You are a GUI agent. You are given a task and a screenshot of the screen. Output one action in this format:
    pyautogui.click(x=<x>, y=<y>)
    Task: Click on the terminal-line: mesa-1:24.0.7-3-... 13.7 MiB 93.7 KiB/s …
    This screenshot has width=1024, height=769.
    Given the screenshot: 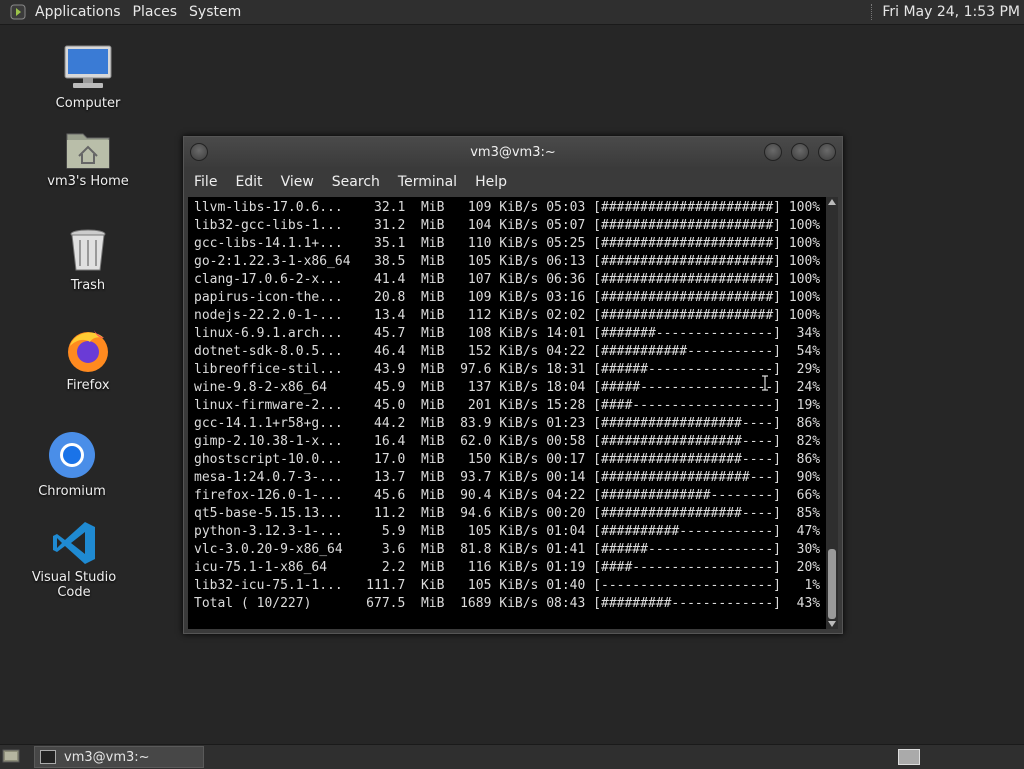 What is the action you would take?
    pyautogui.click(x=507, y=477)
    